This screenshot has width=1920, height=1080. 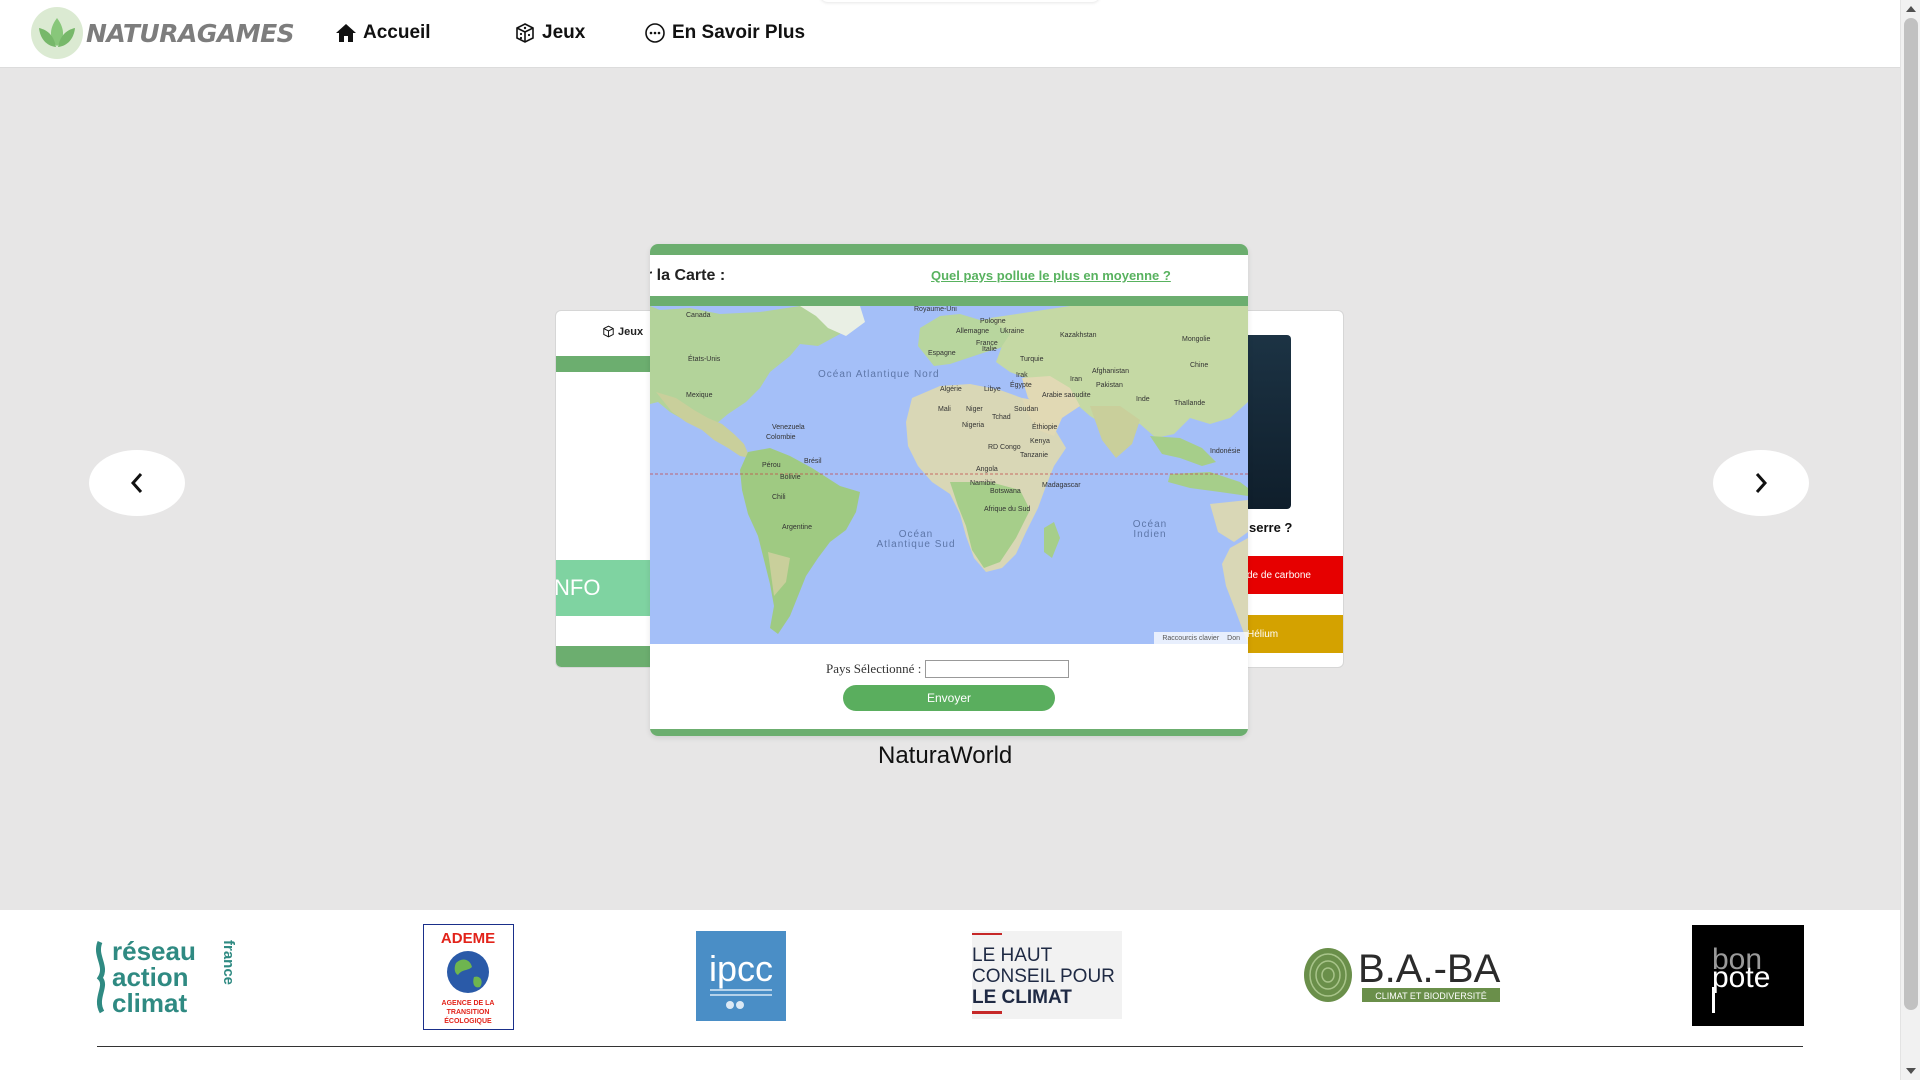 What do you see at coordinates (610, 489) in the screenshot?
I see `carousel-card-previous: Jeux NFO` at bounding box center [610, 489].